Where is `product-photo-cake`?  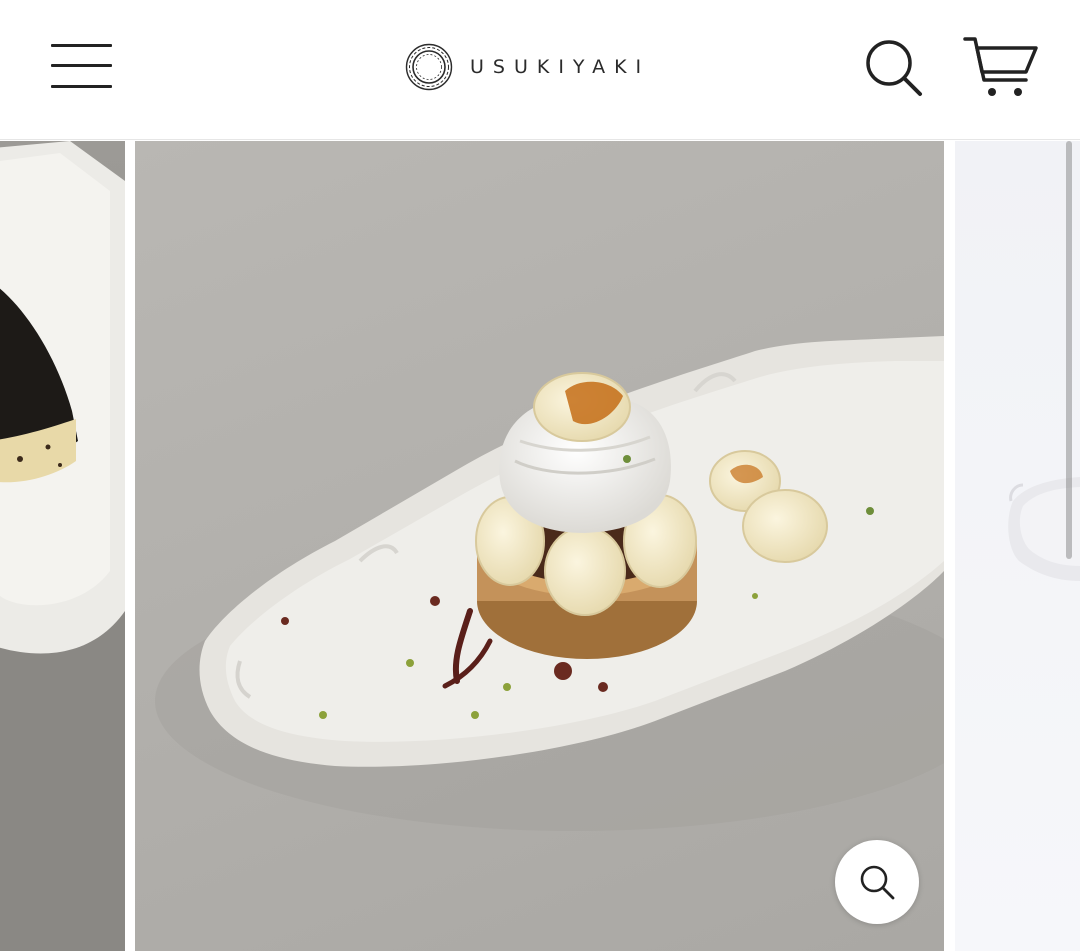 product-photo-cake is located at coordinates (62, 546).